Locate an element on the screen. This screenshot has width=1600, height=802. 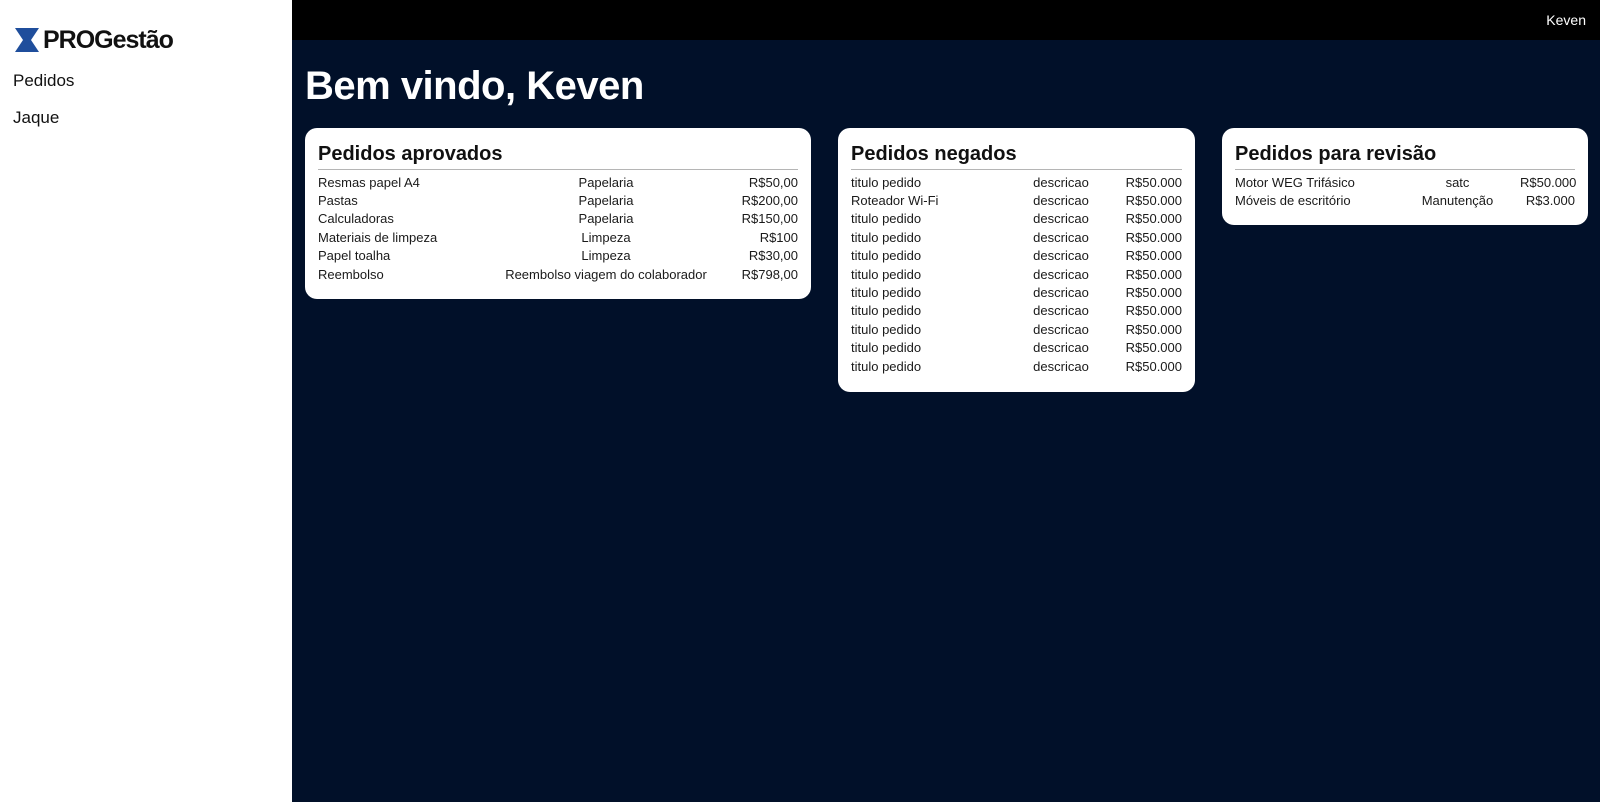
page-title: Bem vindo, Keven is located at coordinates (474, 86).